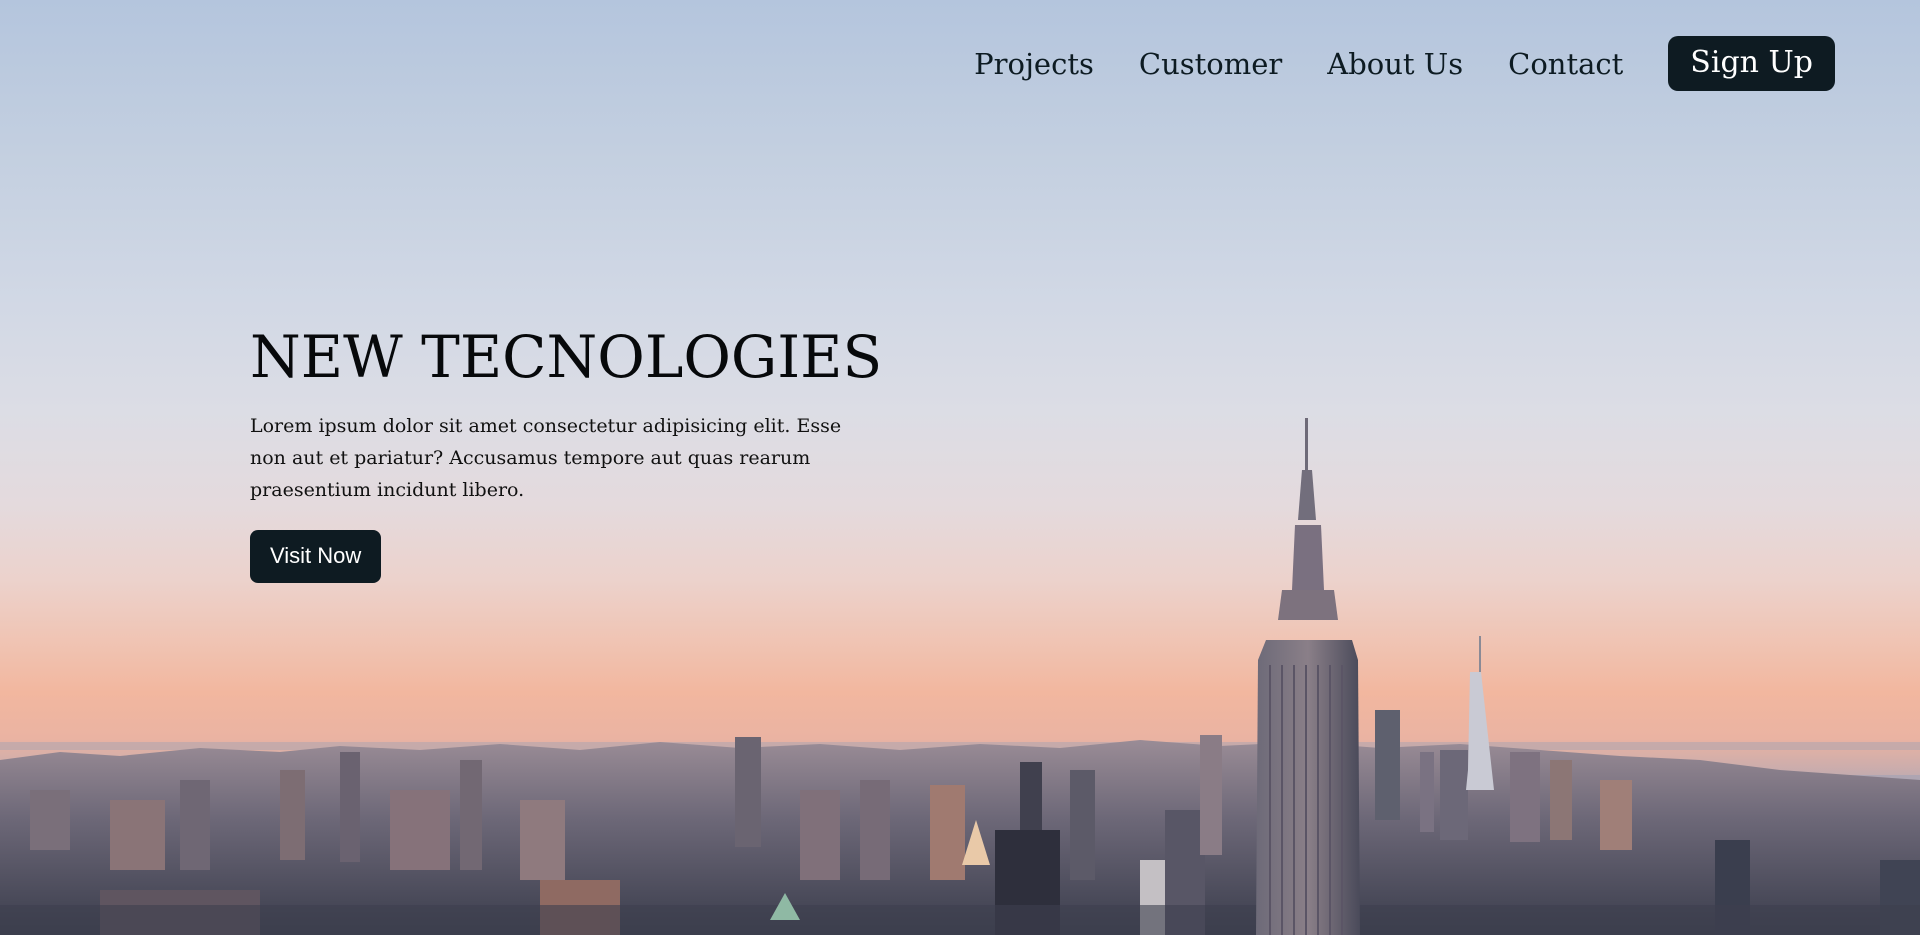 This screenshot has height=935, width=1920. Describe the element at coordinates (1395, 64) in the screenshot. I see `nav-link-about-us: About Us` at that location.